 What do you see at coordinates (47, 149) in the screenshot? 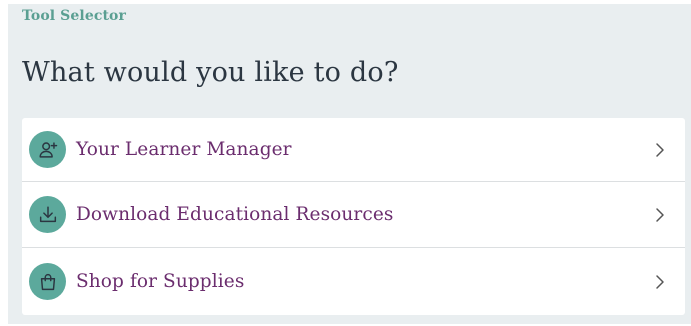
I see `user-add-icon` at bounding box center [47, 149].